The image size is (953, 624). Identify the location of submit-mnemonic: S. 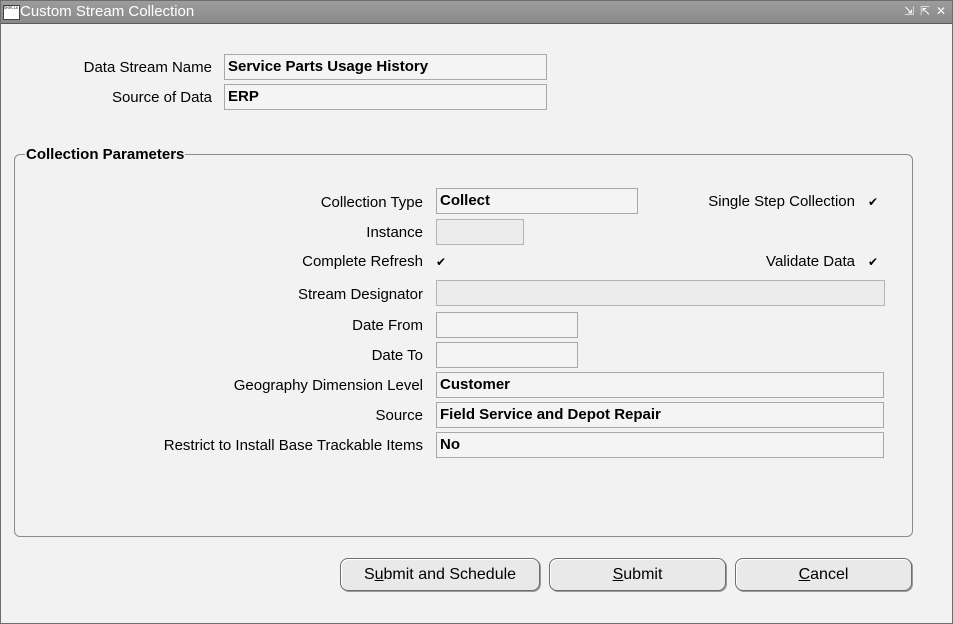
(618, 574).